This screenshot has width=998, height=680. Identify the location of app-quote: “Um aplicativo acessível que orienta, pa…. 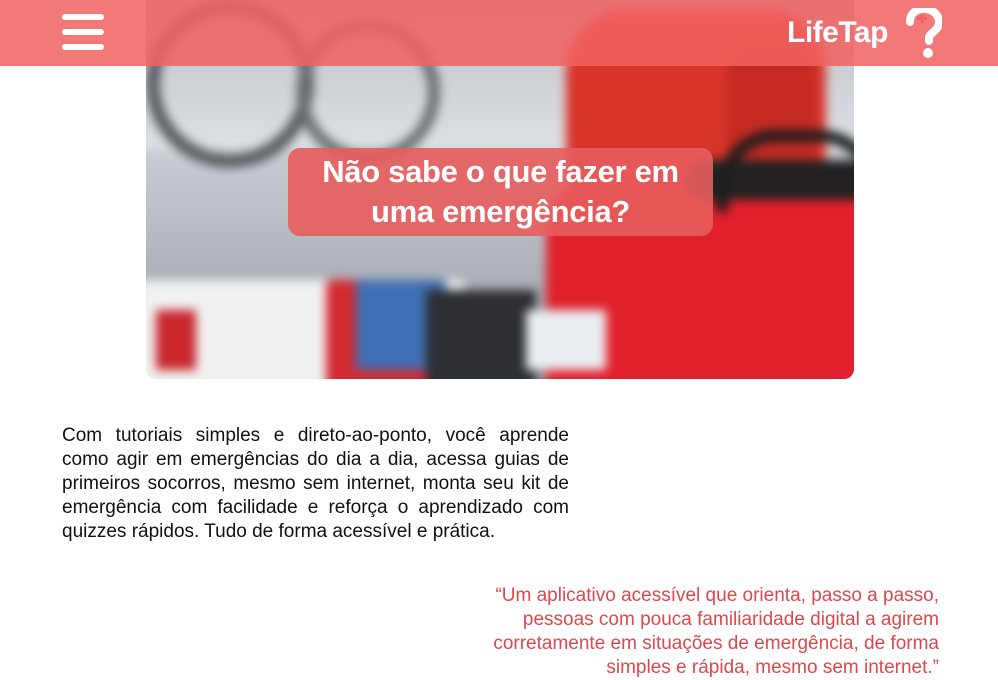
(716, 631).